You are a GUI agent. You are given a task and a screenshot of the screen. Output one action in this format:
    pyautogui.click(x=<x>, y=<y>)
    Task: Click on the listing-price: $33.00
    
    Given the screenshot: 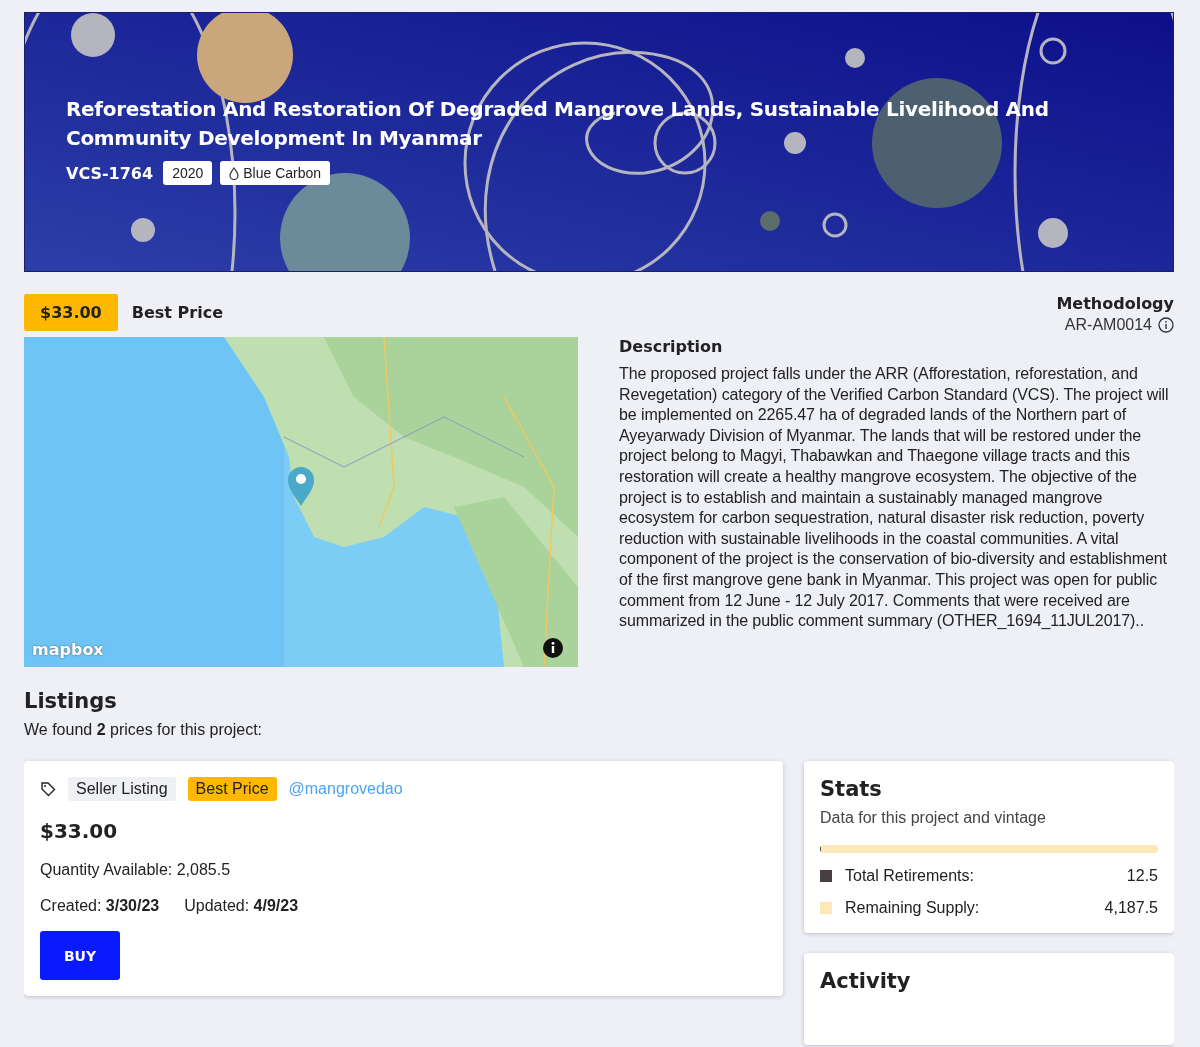 What is the action you would take?
    pyautogui.click(x=79, y=831)
    